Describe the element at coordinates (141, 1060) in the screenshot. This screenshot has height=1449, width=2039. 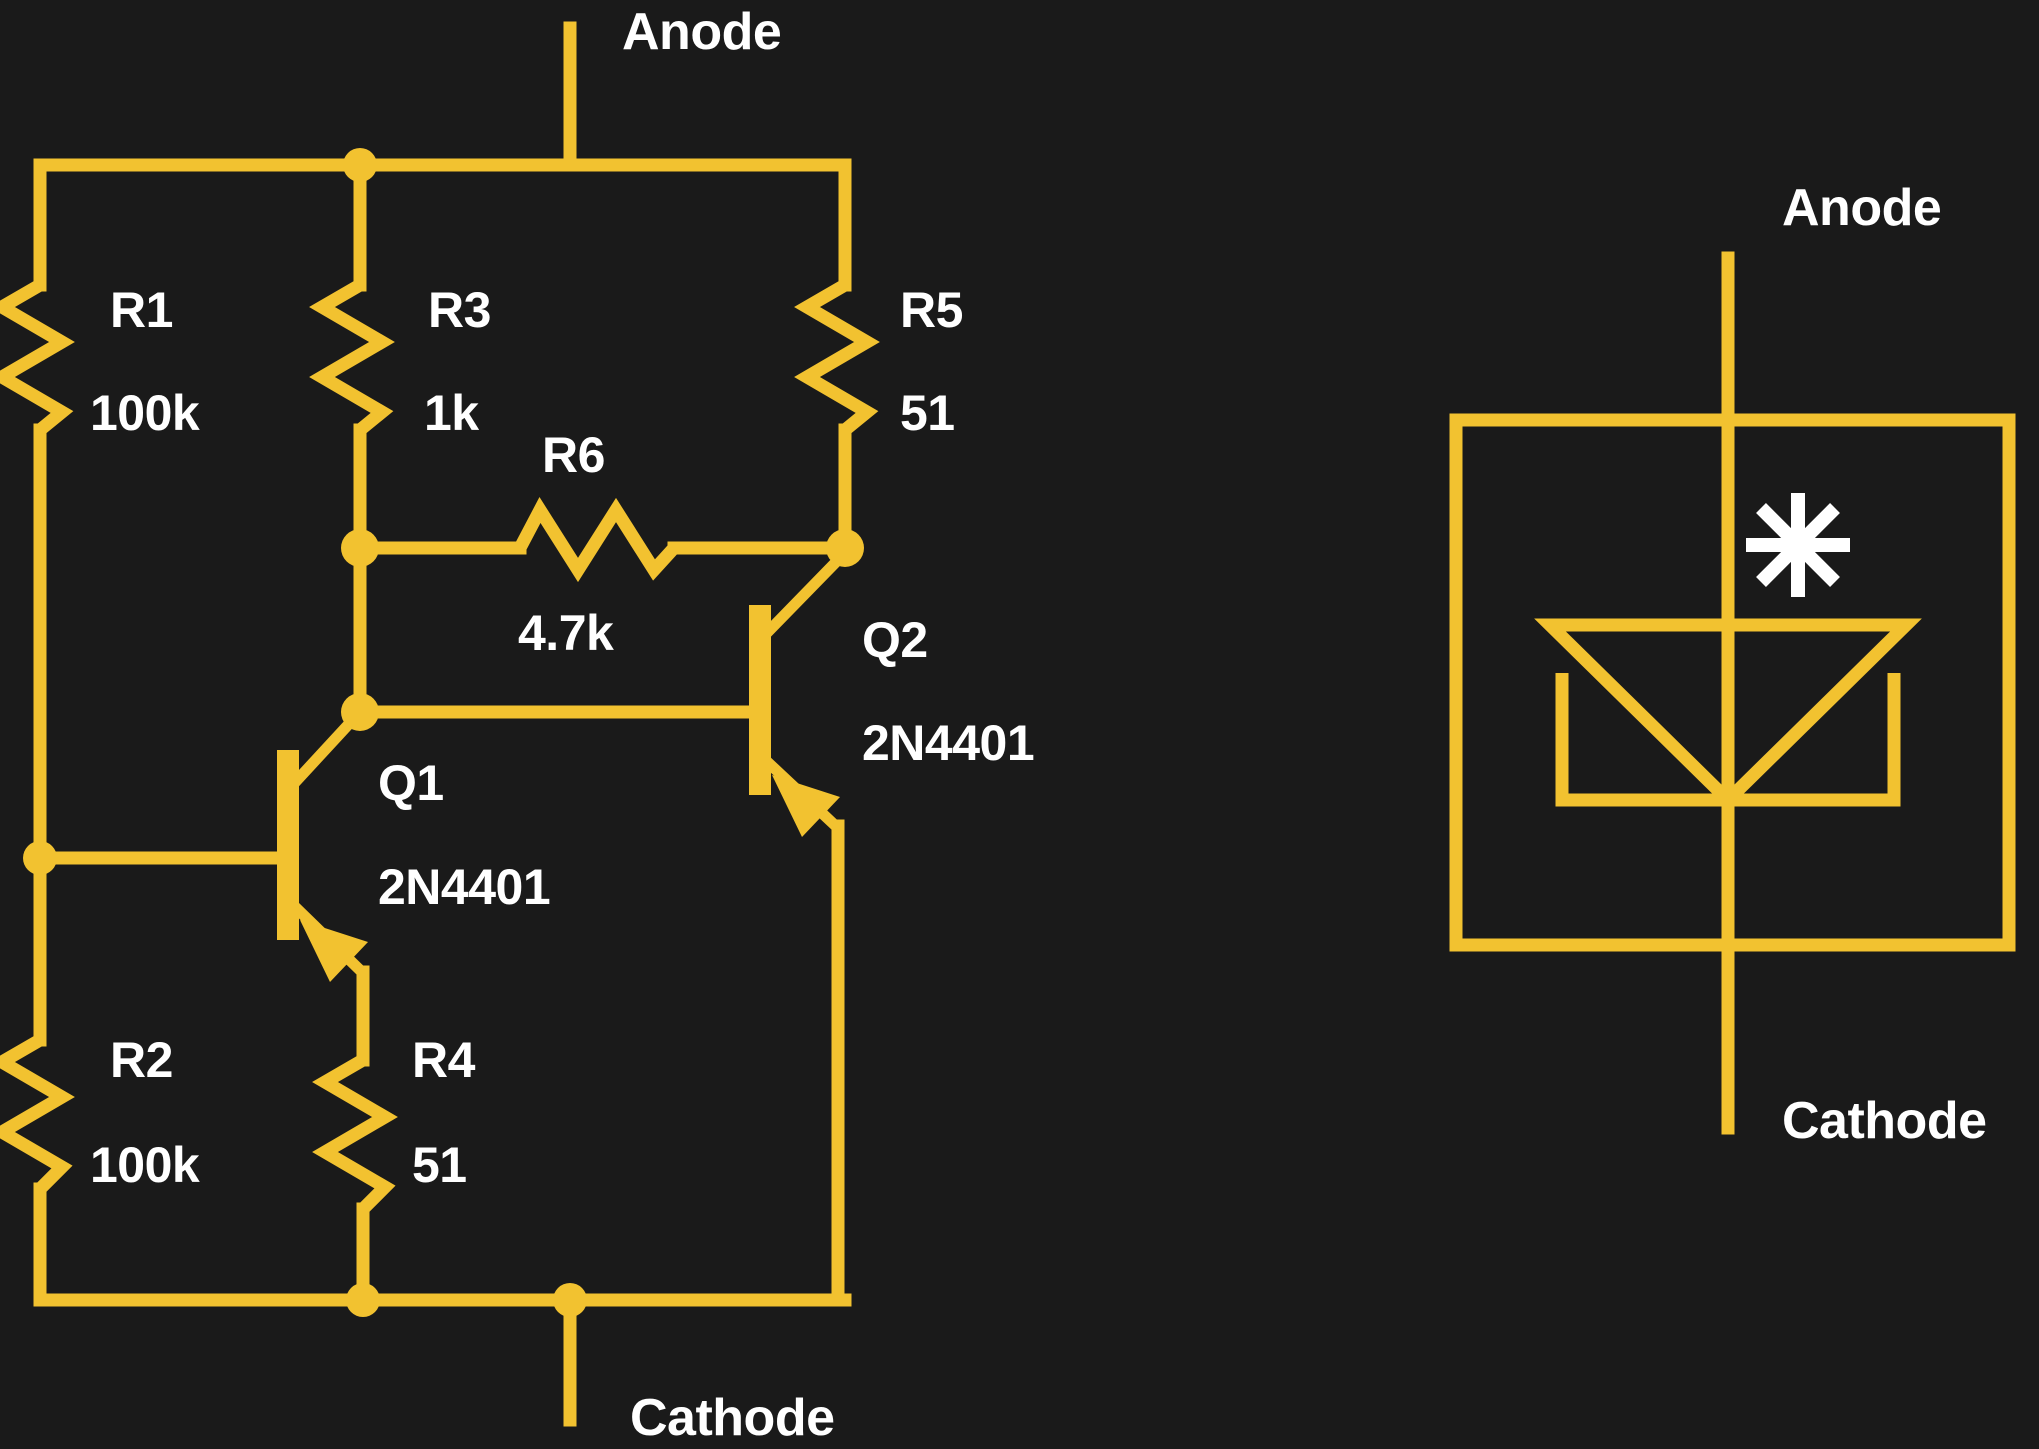
I see `r2-ref-label: R2` at that location.